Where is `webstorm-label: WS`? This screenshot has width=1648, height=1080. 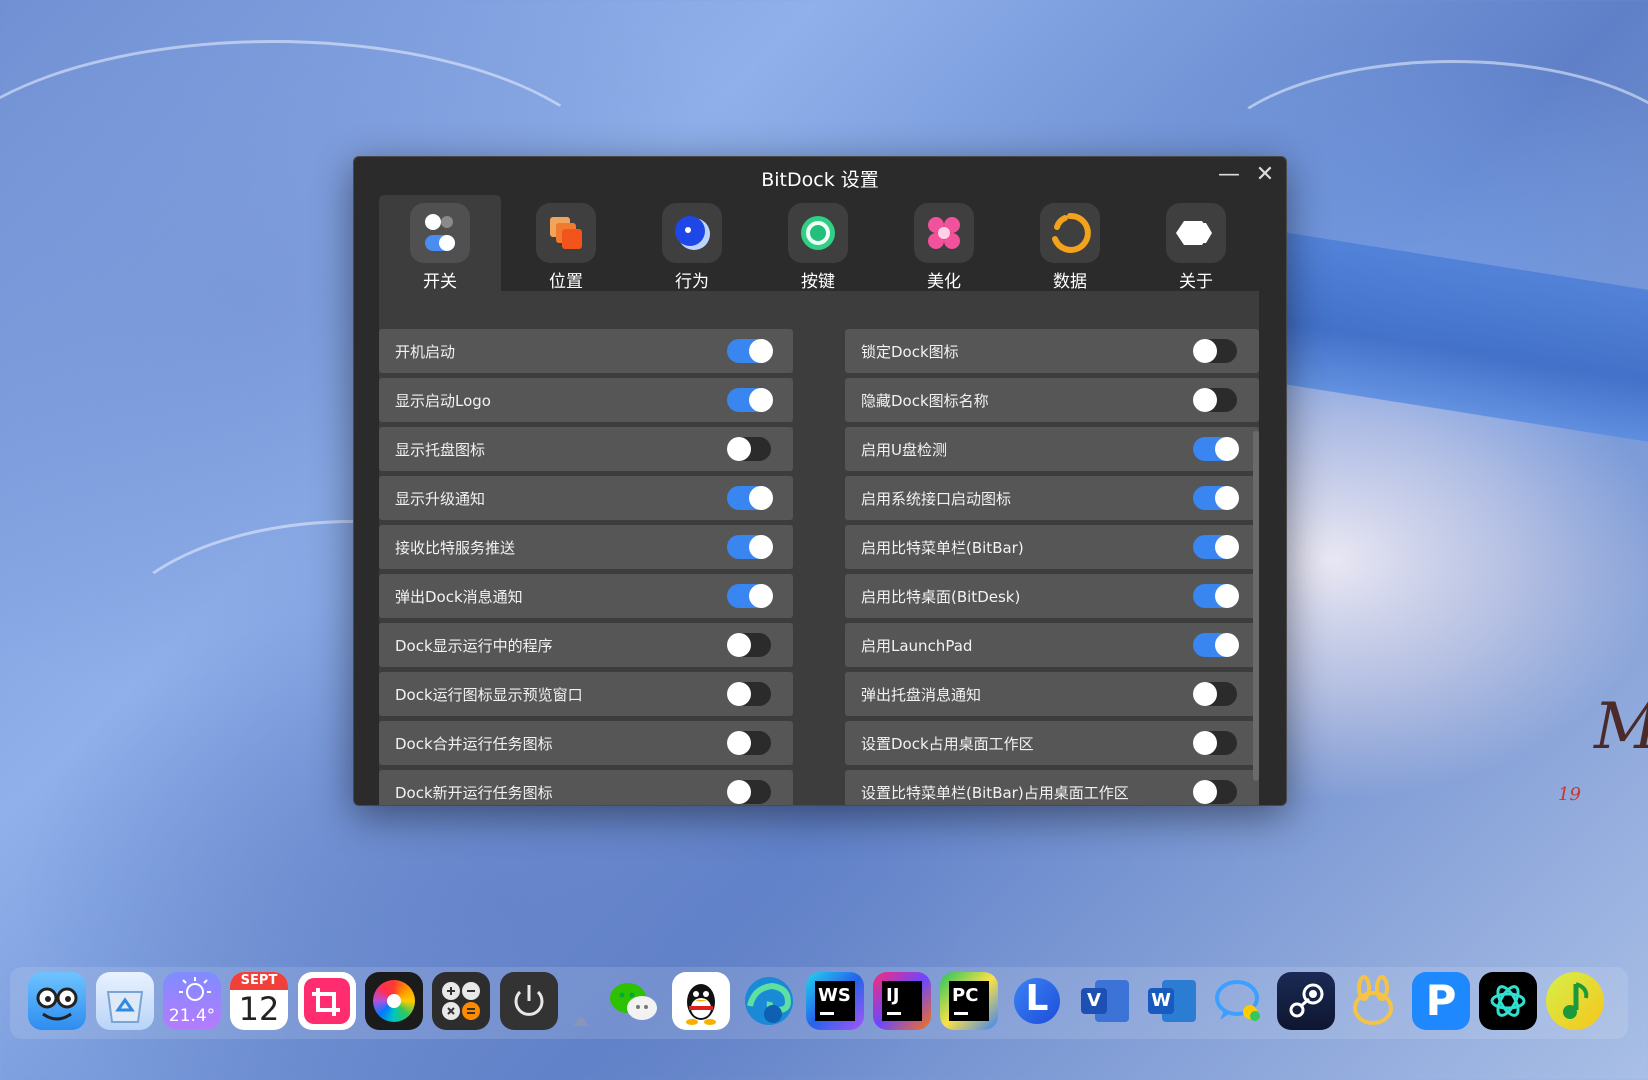
webstorm-label: WS is located at coordinates (834, 995).